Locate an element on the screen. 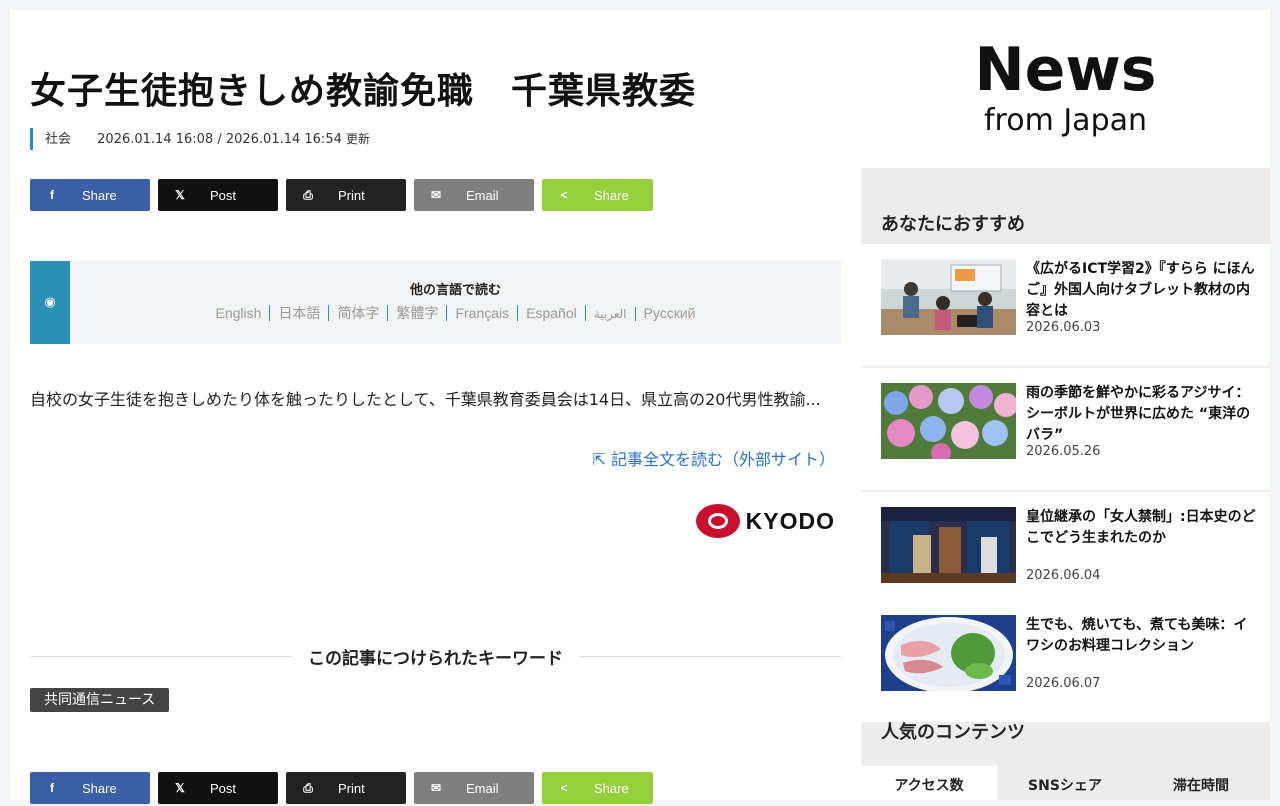 The height and width of the screenshot is (806, 1280). updated-label: 更新 is located at coordinates (358, 139).